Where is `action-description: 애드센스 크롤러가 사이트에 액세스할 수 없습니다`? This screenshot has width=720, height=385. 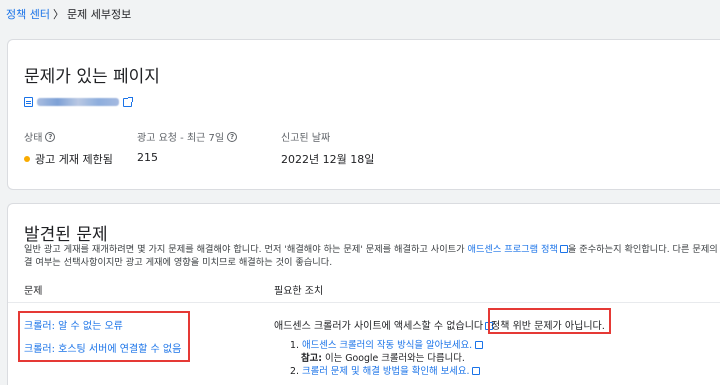
action-description: 애드센스 크롤러가 사이트에 액세스할 수 없습니다 is located at coordinates (384, 324).